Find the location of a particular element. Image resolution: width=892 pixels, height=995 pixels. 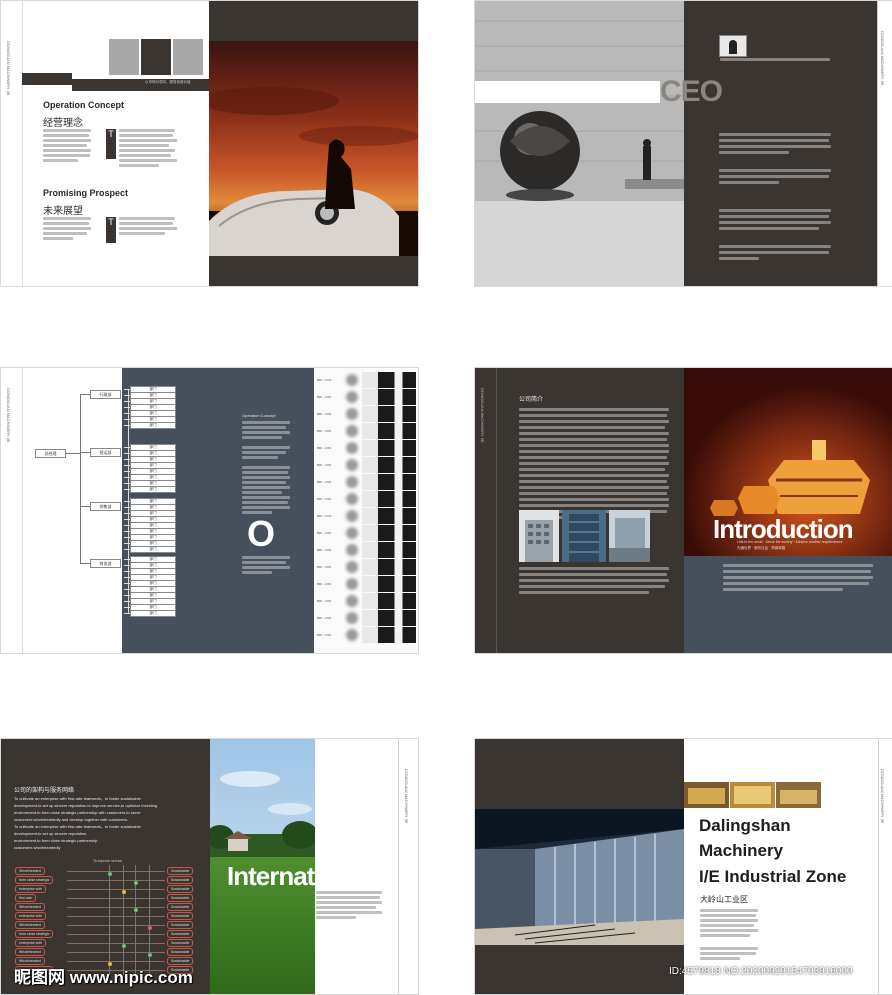

title-line-2: Machinery is located at coordinates (741, 850).